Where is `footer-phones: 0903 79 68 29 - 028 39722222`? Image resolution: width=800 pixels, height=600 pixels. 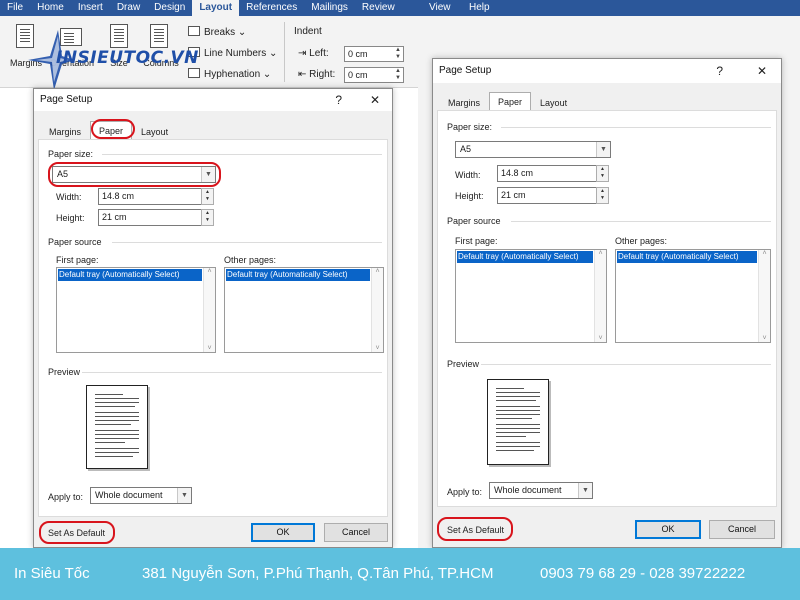 footer-phones: 0903 79 68 29 - 028 39722222 is located at coordinates (643, 573).